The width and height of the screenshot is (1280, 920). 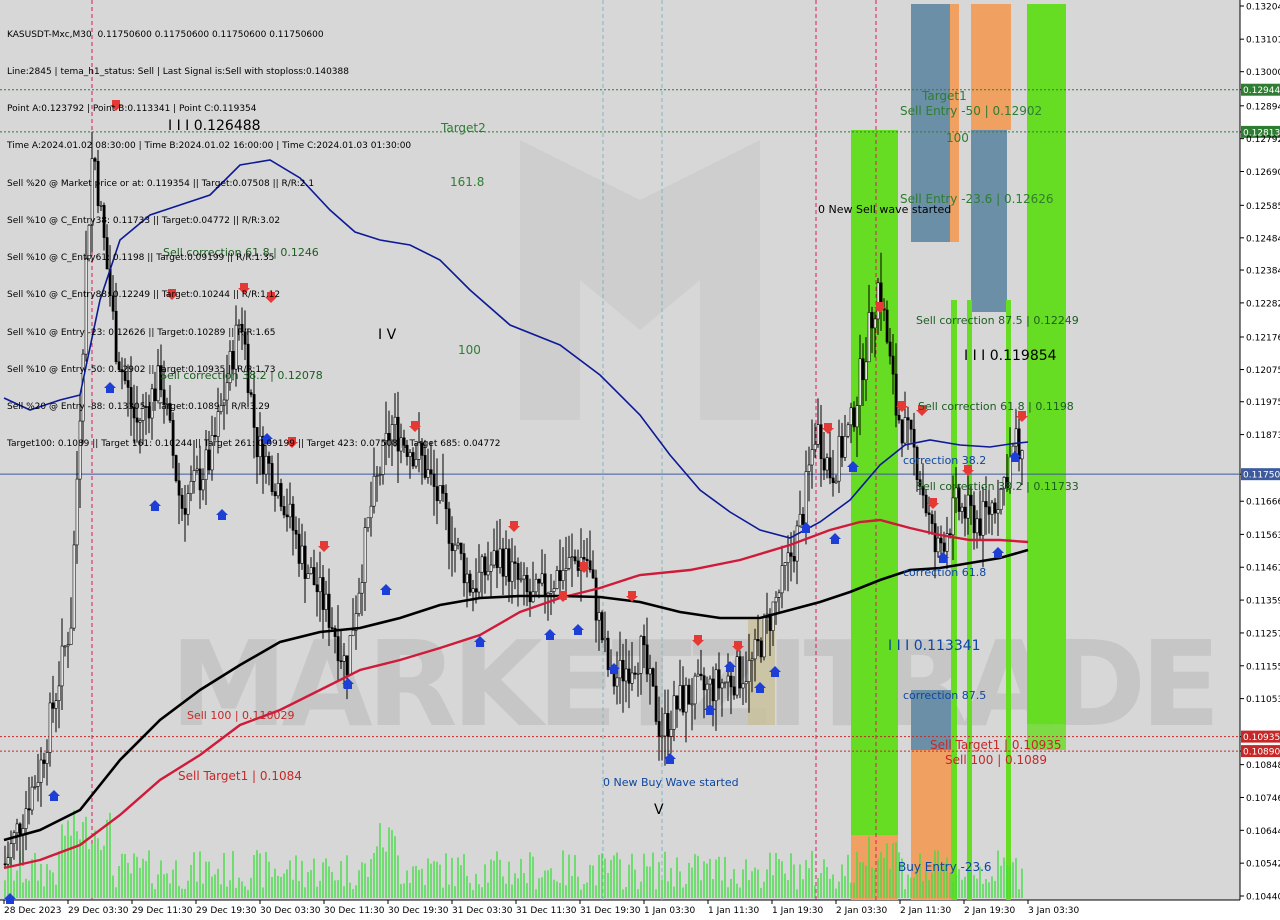 I want to click on level-100-right-label: 100, so click(x=957, y=138).